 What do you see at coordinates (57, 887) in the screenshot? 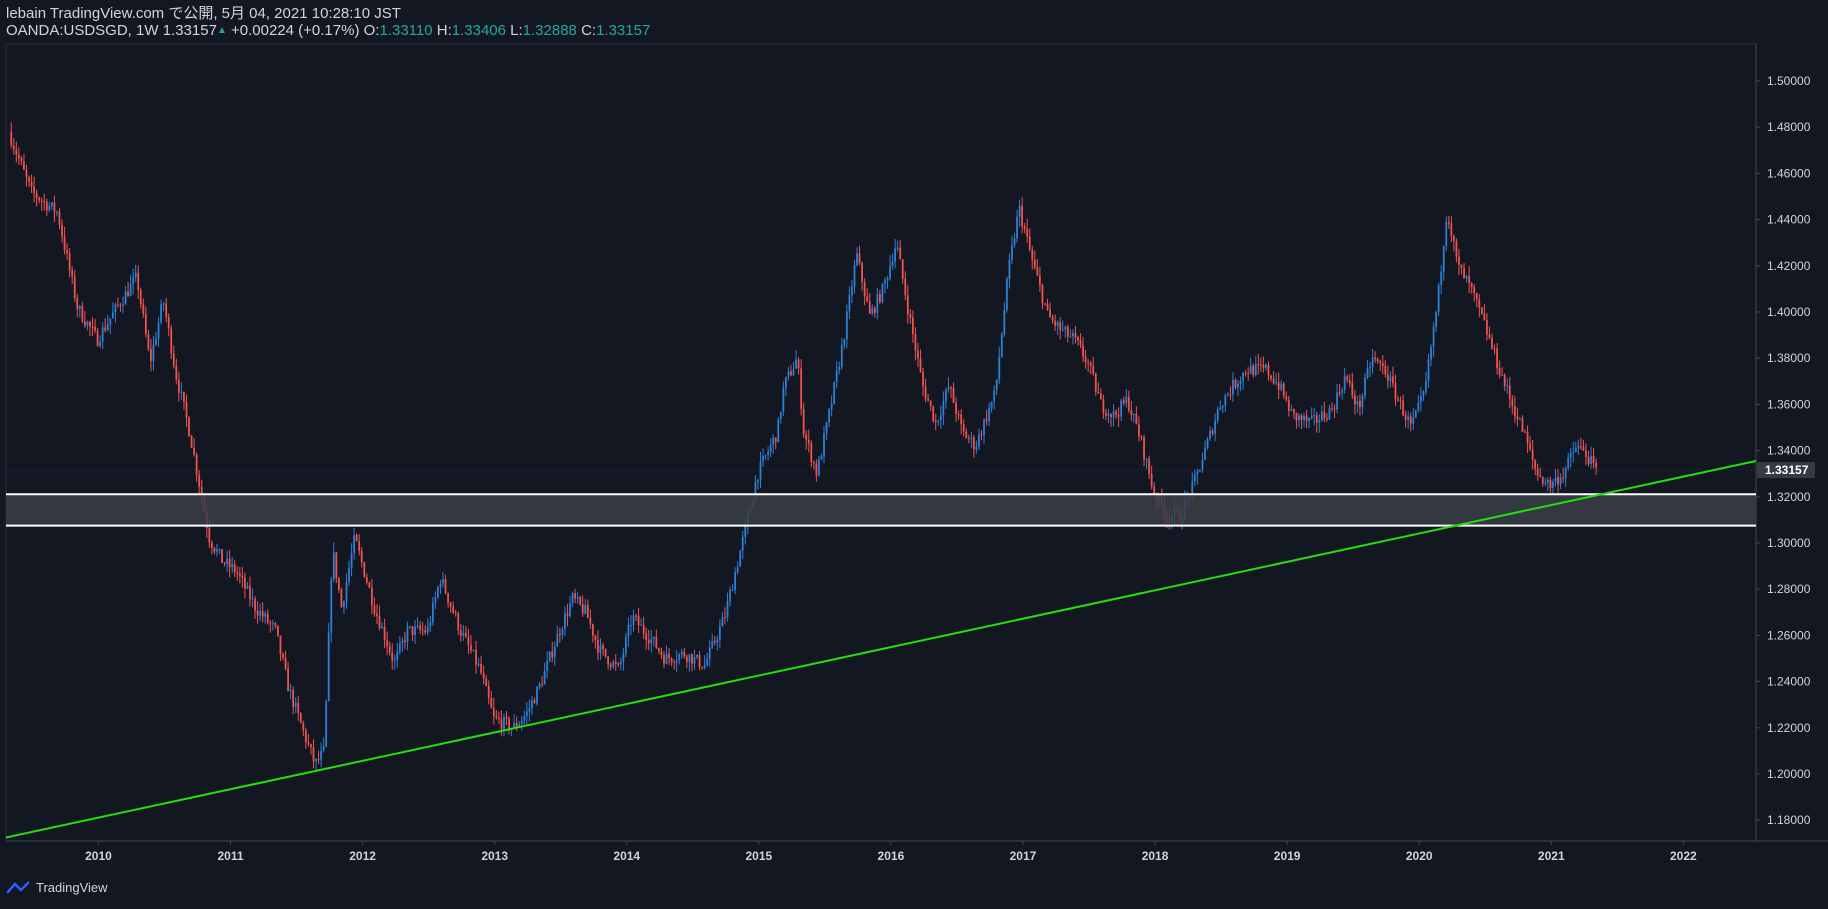
I see `footer-brand: TradingView` at bounding box center [57, 887].